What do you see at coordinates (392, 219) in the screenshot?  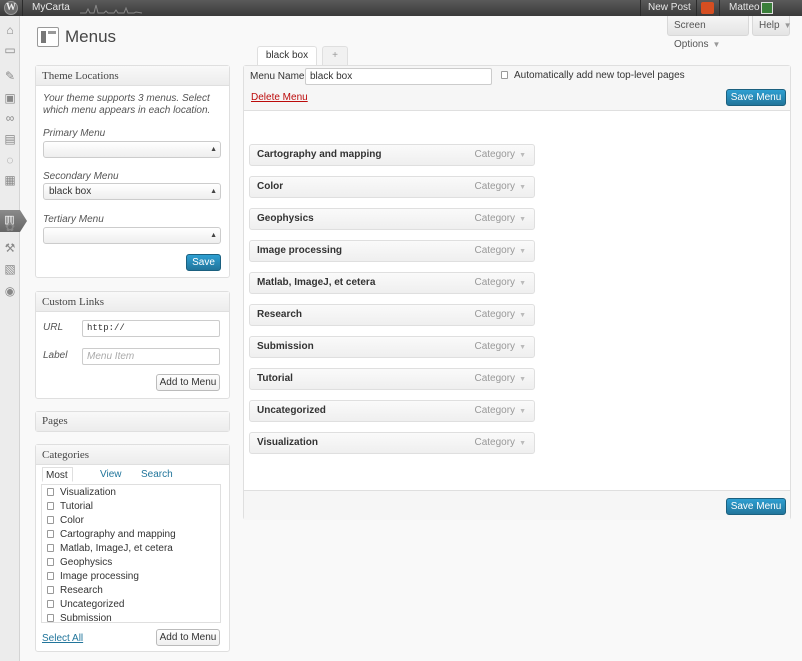 I see `menu-item: Geophysics Category ▼` at bounding box center [392, 219].